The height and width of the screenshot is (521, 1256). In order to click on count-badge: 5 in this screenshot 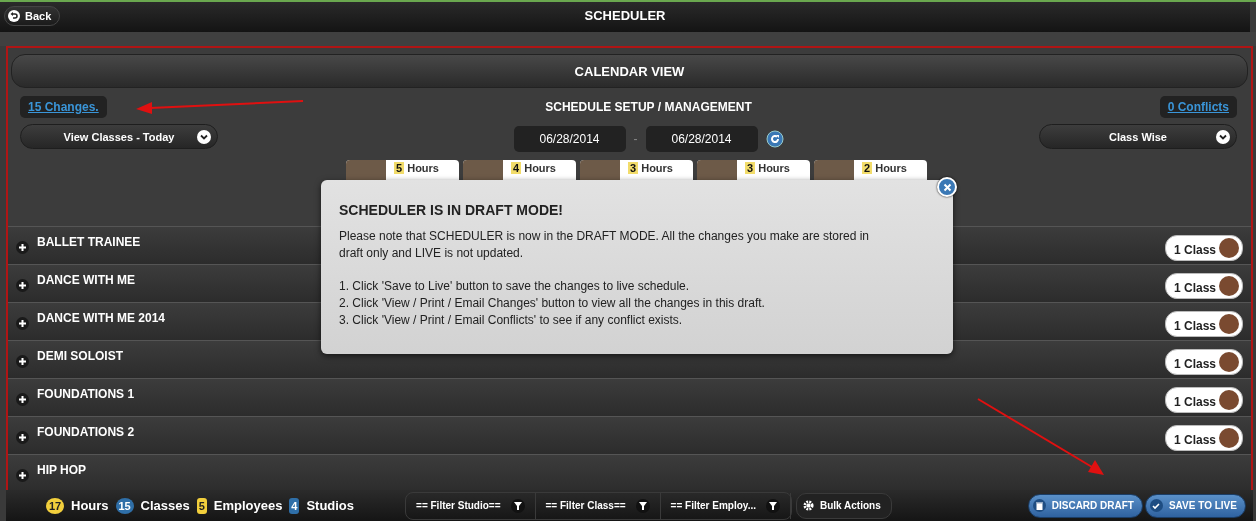, I will do `click(201, 505)`.